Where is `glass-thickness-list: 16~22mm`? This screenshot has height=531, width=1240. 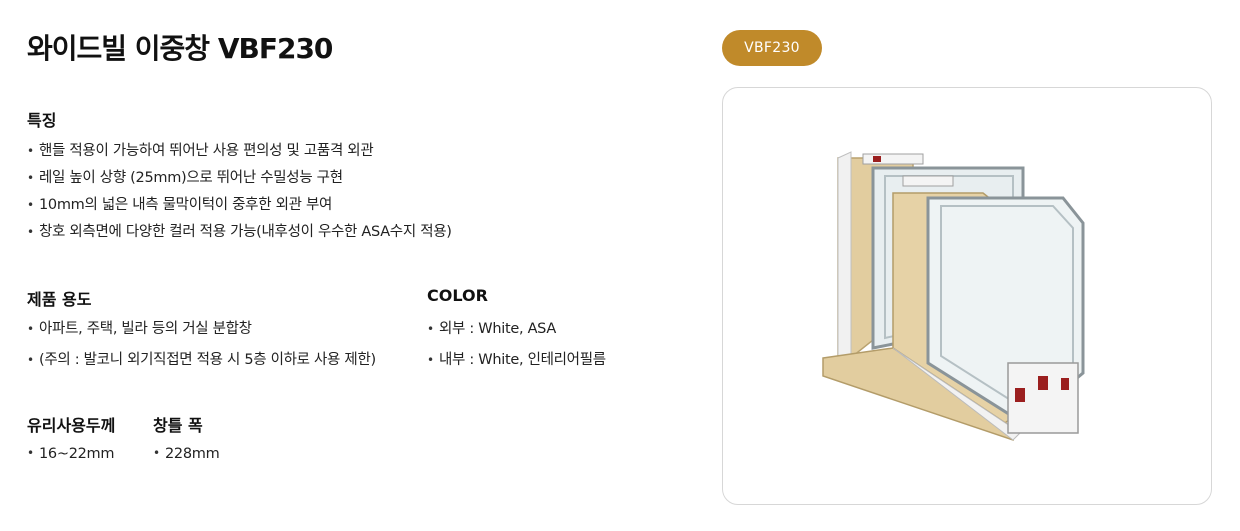
glass-thickness-list: 16~22mm is located at coordinates (71, 454).